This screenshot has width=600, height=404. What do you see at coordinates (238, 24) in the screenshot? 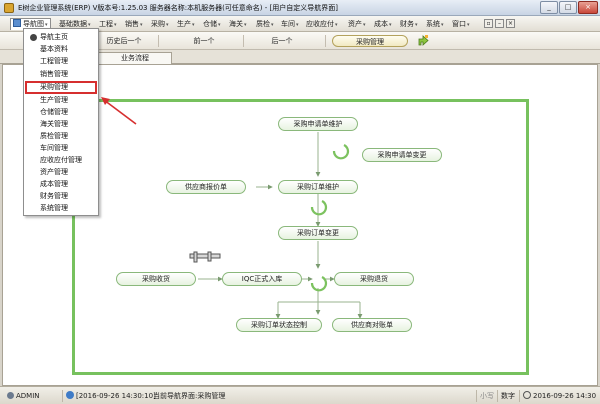
I see `menu-customs: 海关▾` at bounding box center [238, 24].